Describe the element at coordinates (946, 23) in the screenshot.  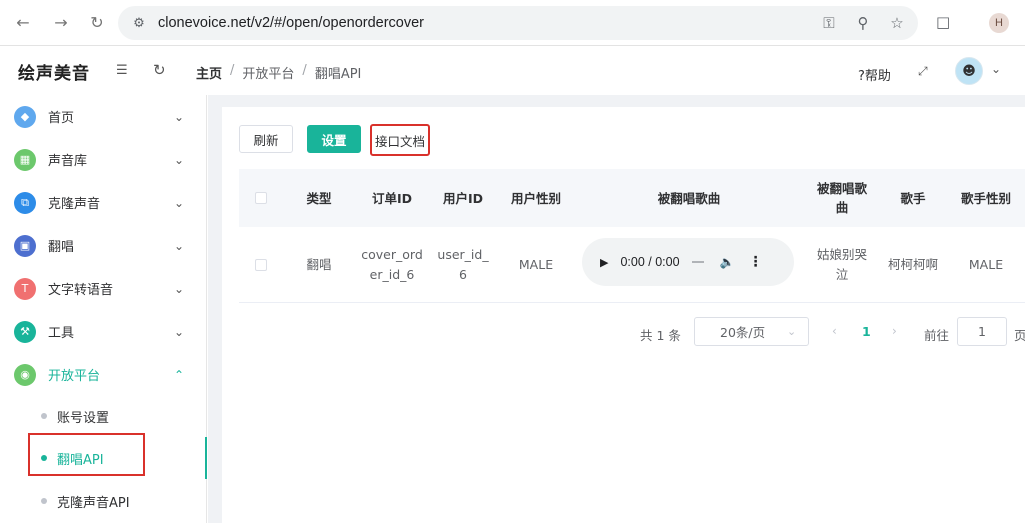
I see `extensions-icon: □` at that location.